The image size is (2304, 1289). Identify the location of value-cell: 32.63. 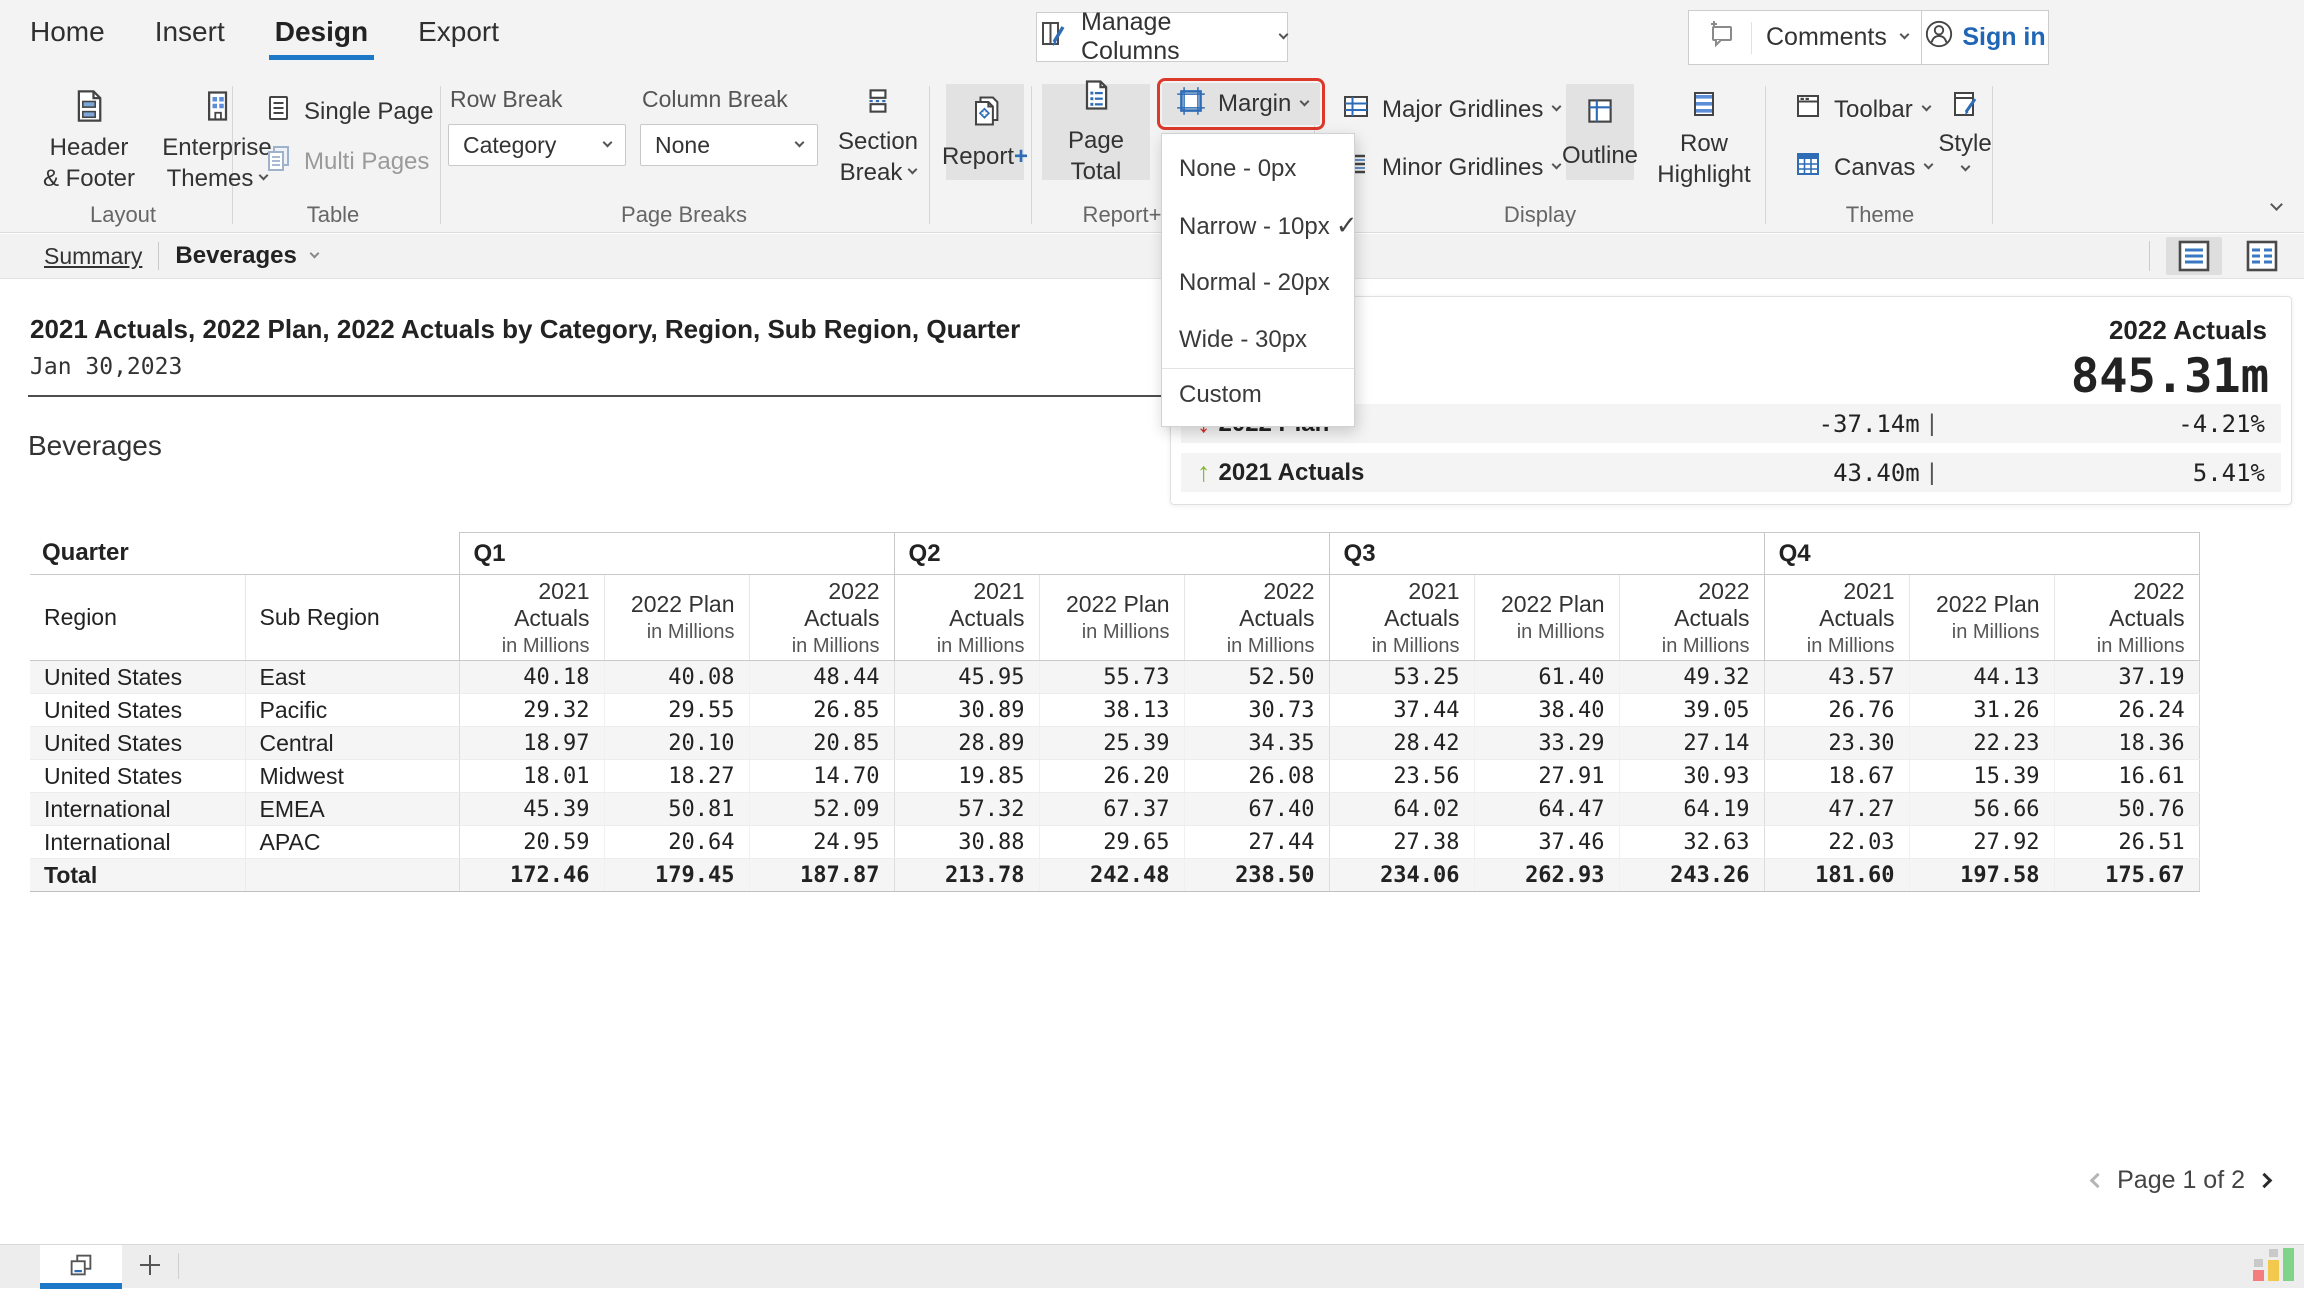
(1691, 842).